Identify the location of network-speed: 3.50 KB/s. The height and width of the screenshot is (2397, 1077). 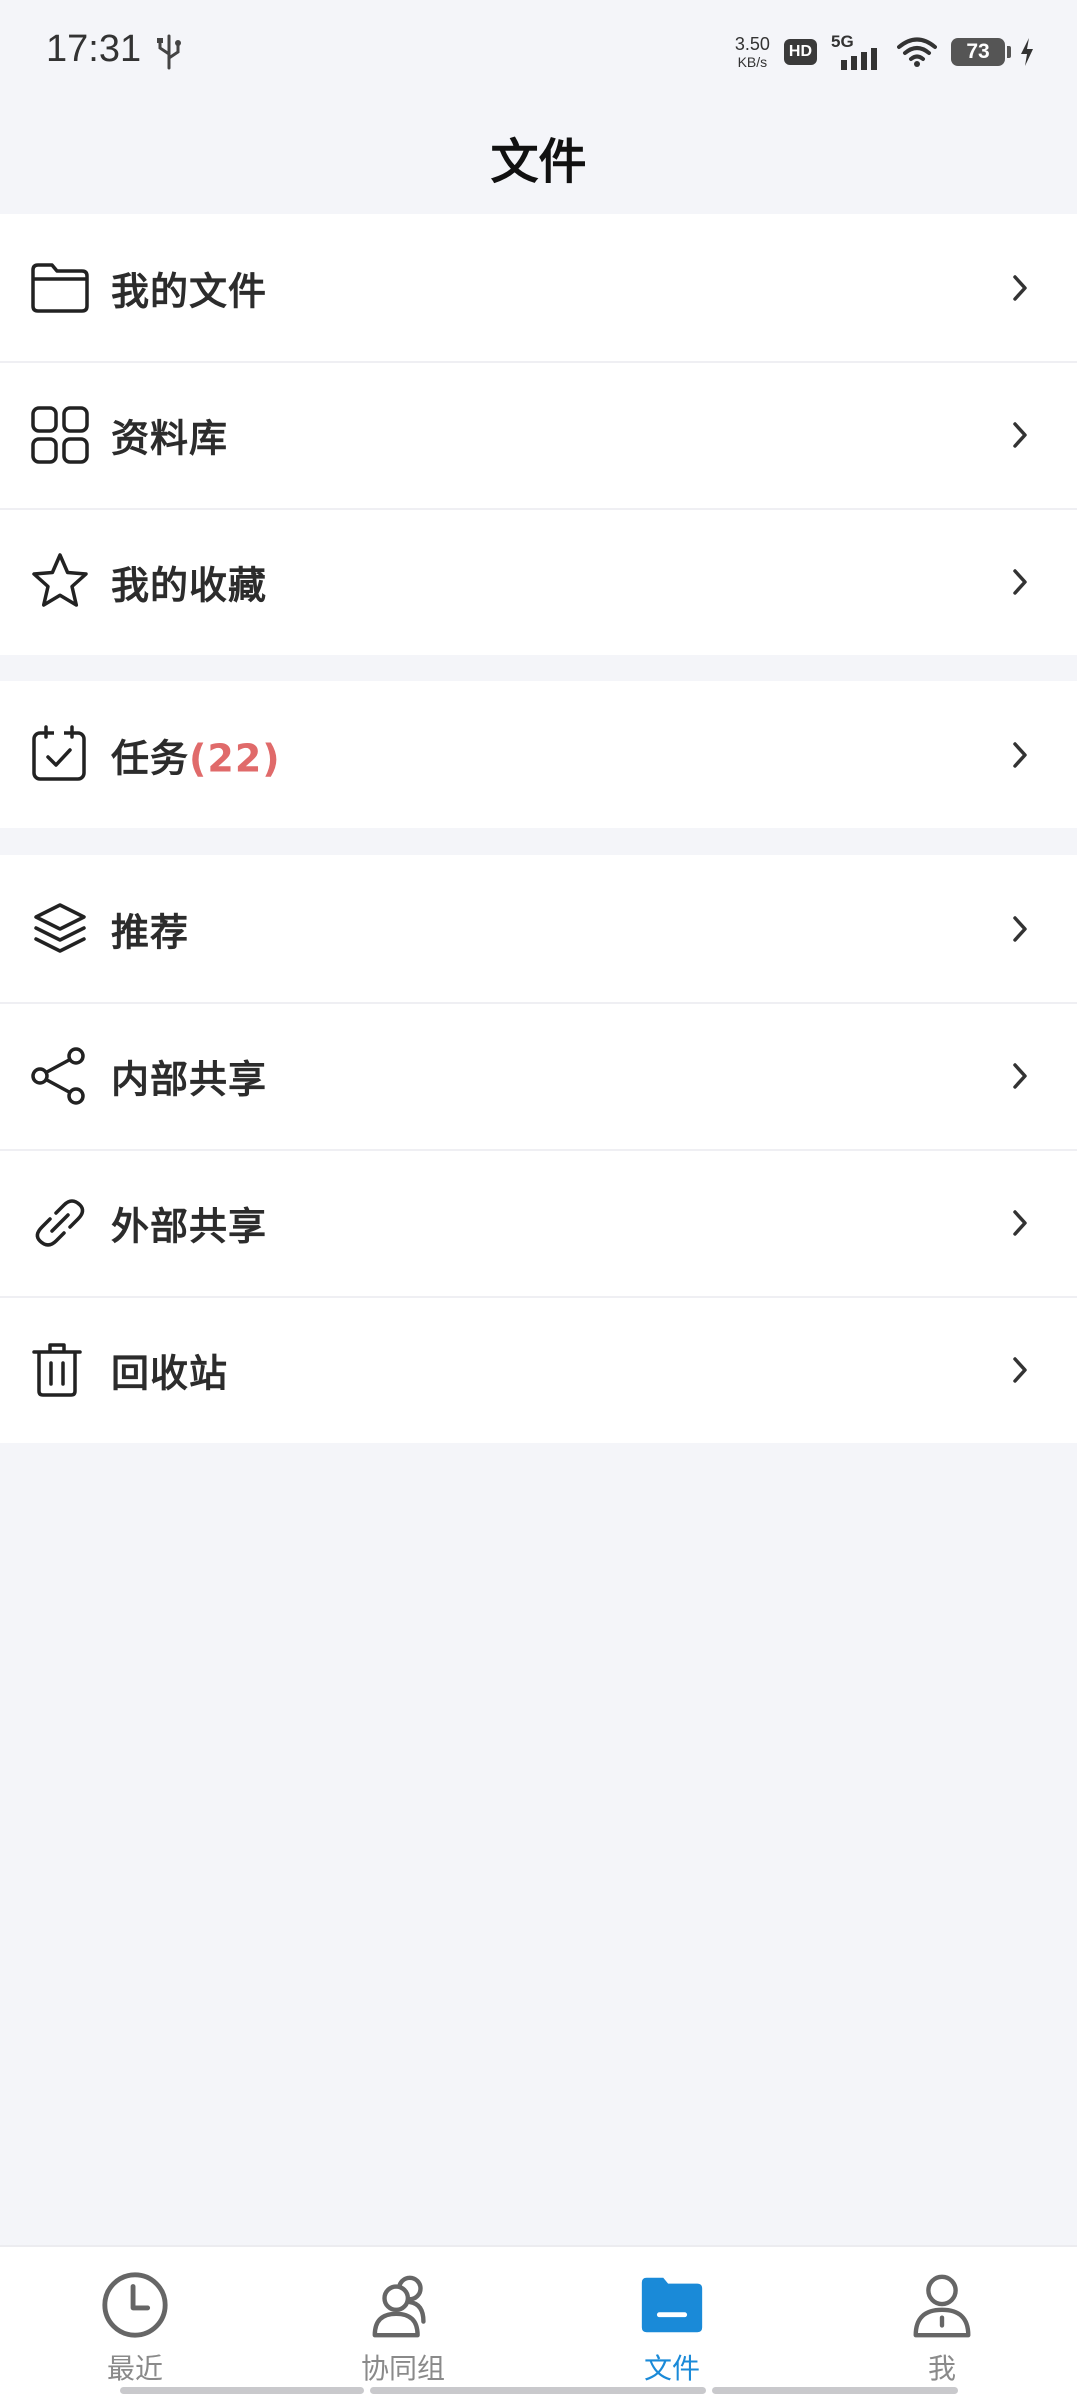
(752, 52).